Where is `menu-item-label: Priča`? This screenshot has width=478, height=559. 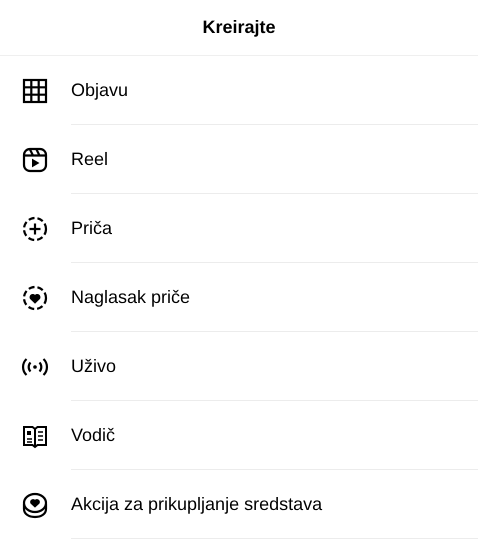 menu-item-label: Priča is located at coordinates (91, 228).